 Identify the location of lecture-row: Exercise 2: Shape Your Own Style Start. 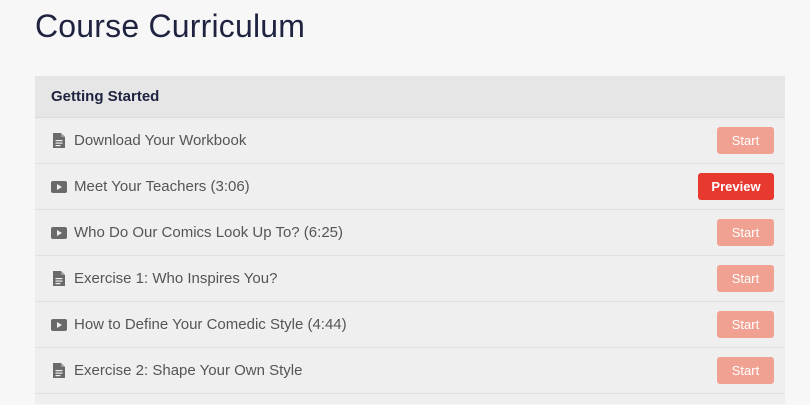
(410, 371).